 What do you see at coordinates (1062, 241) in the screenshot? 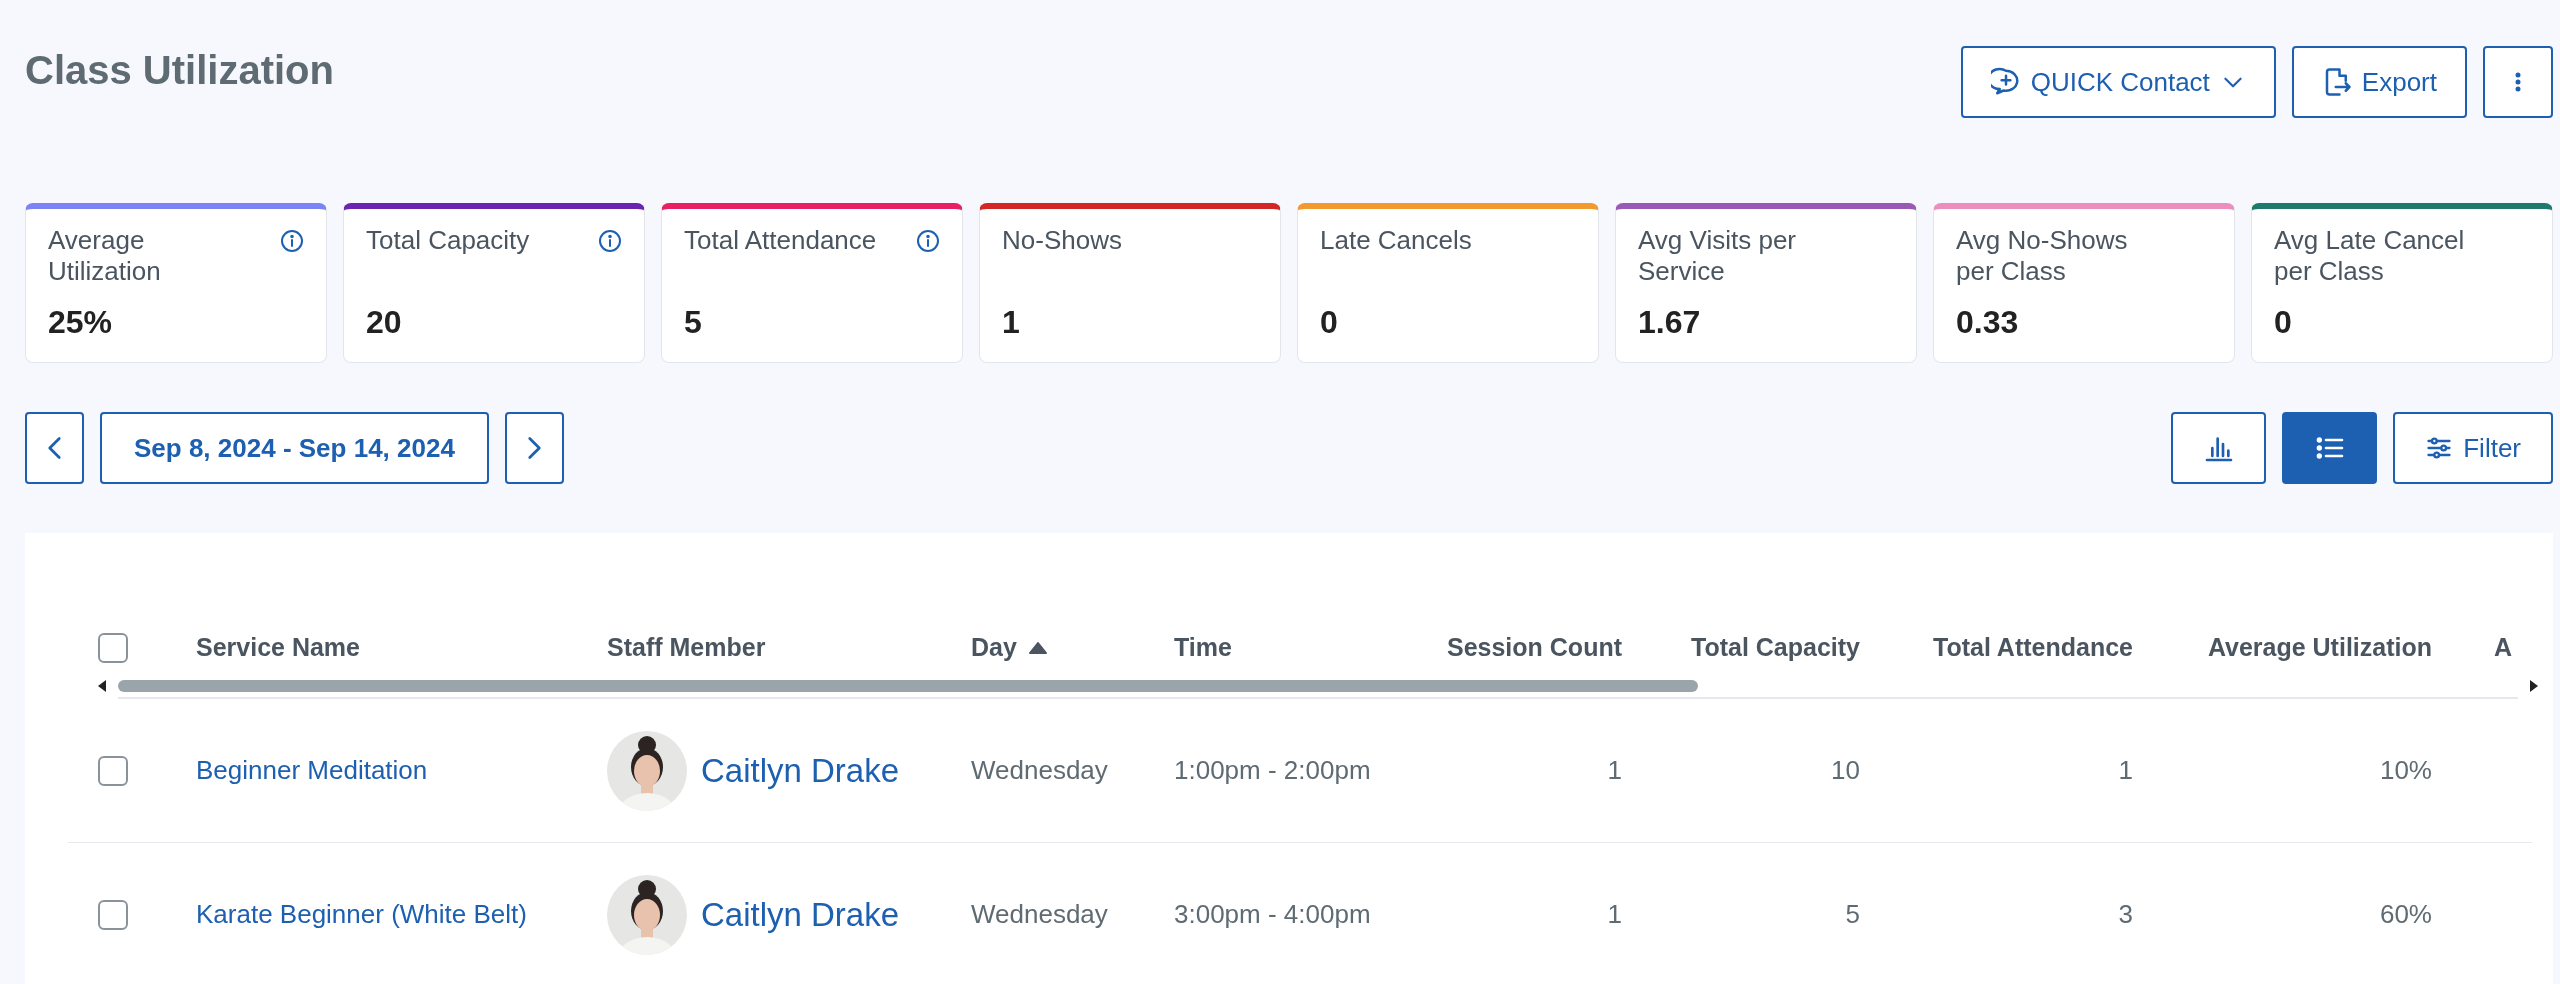
I see `stat-label: No-Shows` at bounding box center [1062, 241].